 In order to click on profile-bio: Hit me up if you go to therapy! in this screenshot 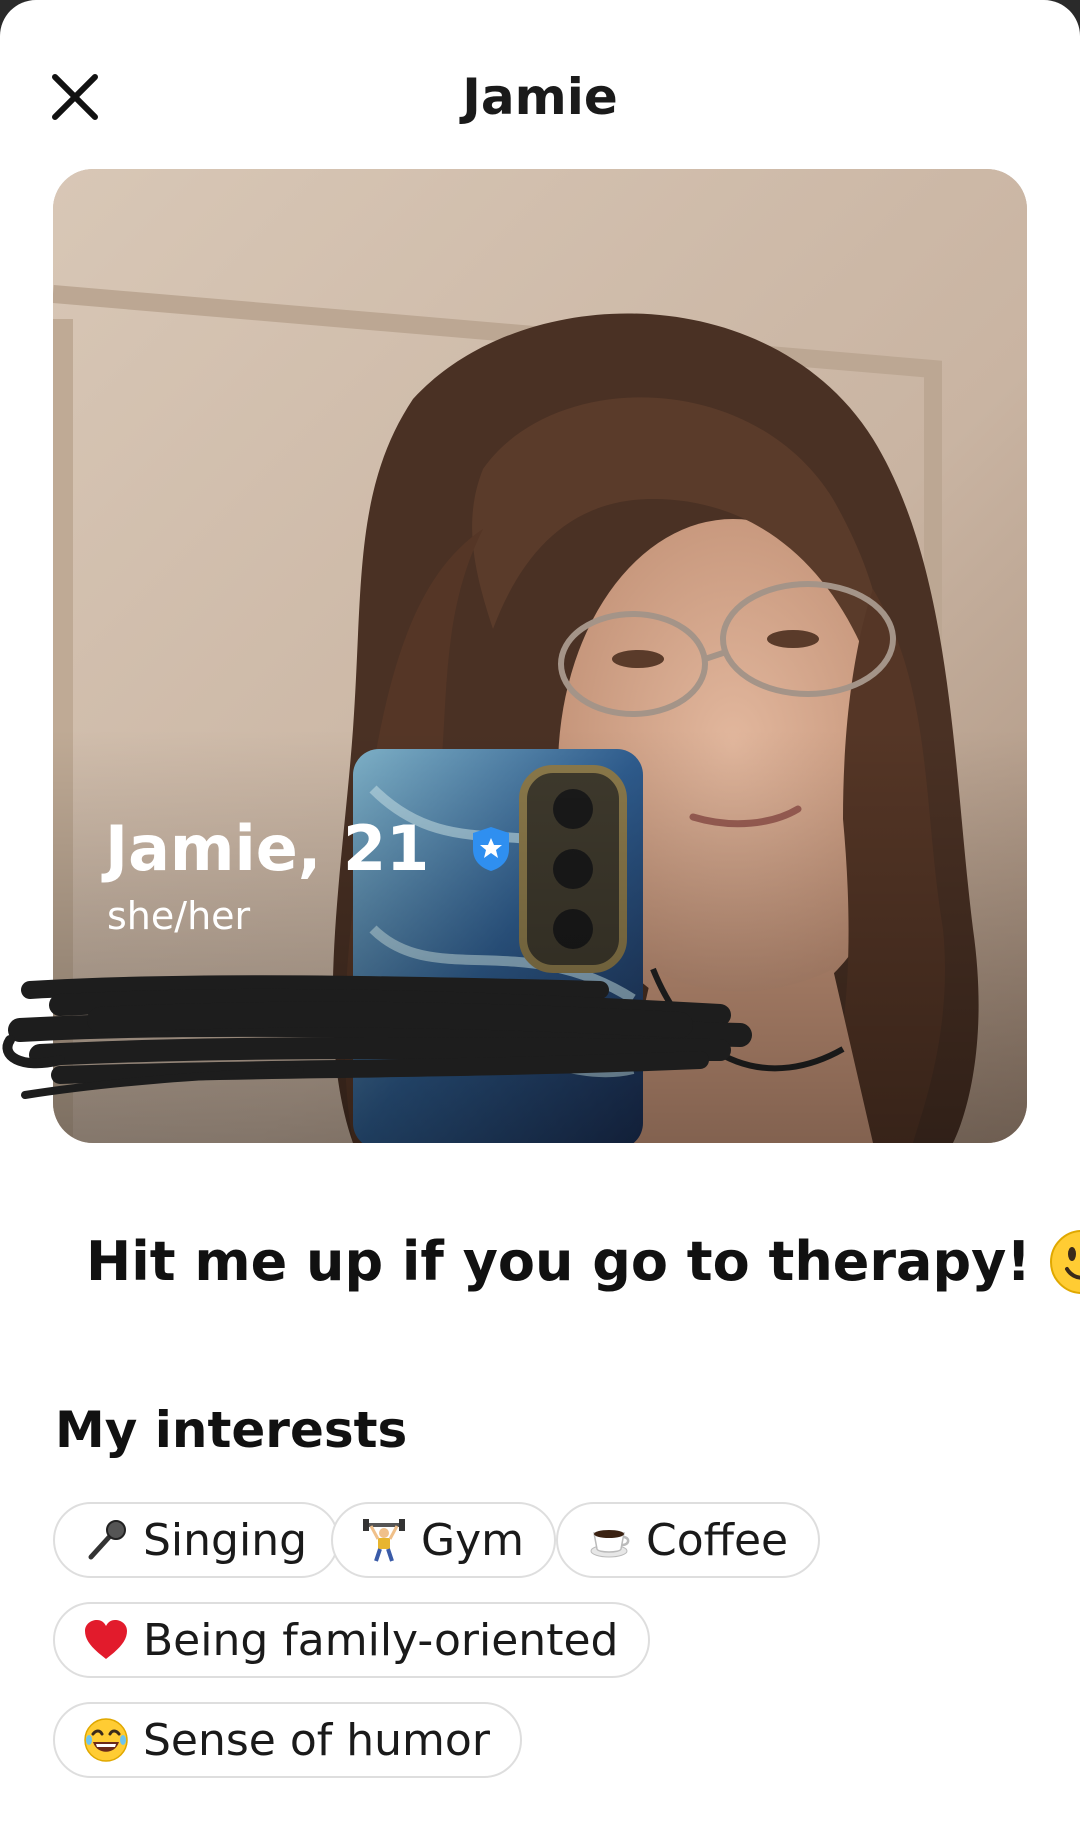, I will do `click(583, 1262)`.